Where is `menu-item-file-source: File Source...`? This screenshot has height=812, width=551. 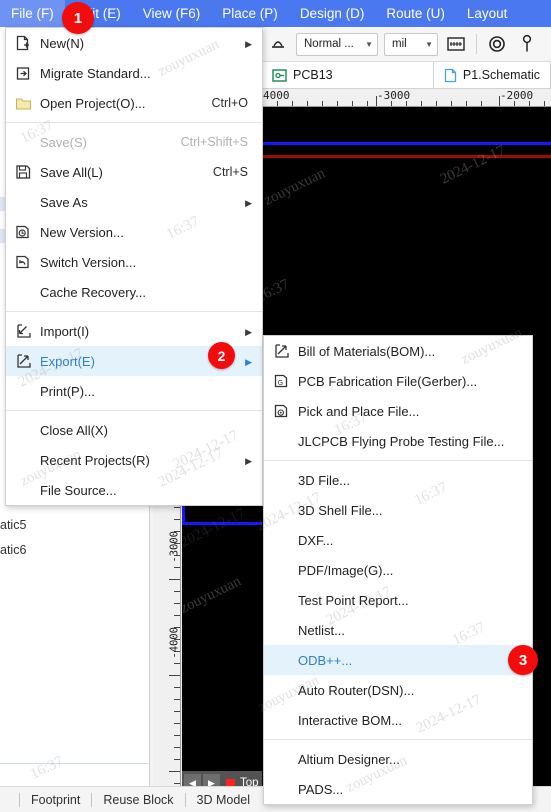 menu-item-file-source: File Source... is located at coordinates (134, 490).